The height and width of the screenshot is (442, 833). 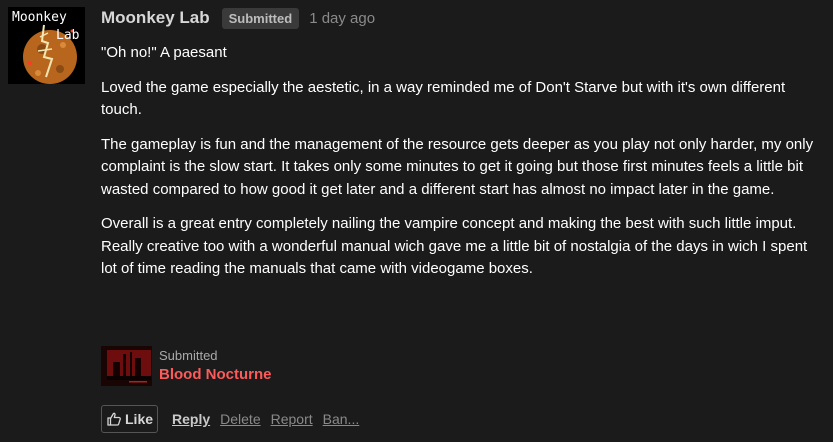 I want to click on submission-label: Submitted, so click(x=188, y=355).